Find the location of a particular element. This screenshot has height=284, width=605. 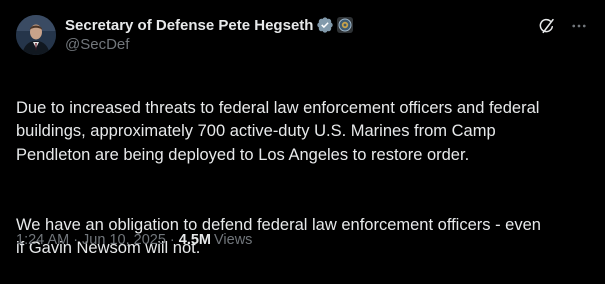

verified-checkmark-icon is located at coordinates (325, 25).